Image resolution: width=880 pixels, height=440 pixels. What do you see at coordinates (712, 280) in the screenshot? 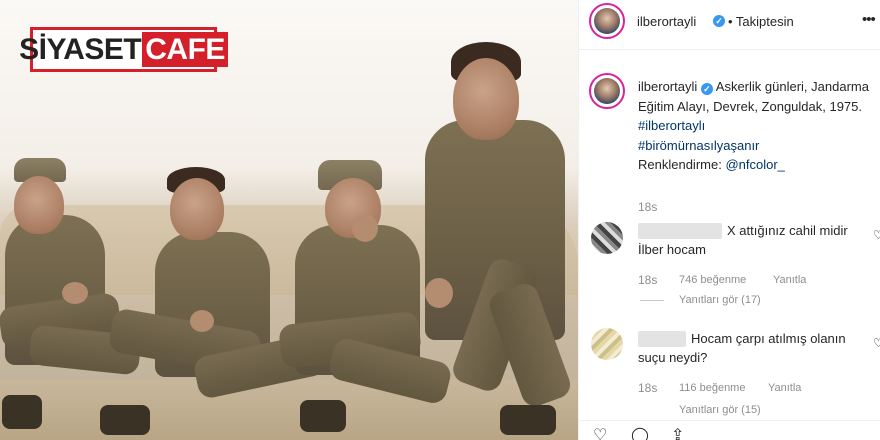
I see `comment-1-likes: 746 beğenme` at bounding box center [712, 280].